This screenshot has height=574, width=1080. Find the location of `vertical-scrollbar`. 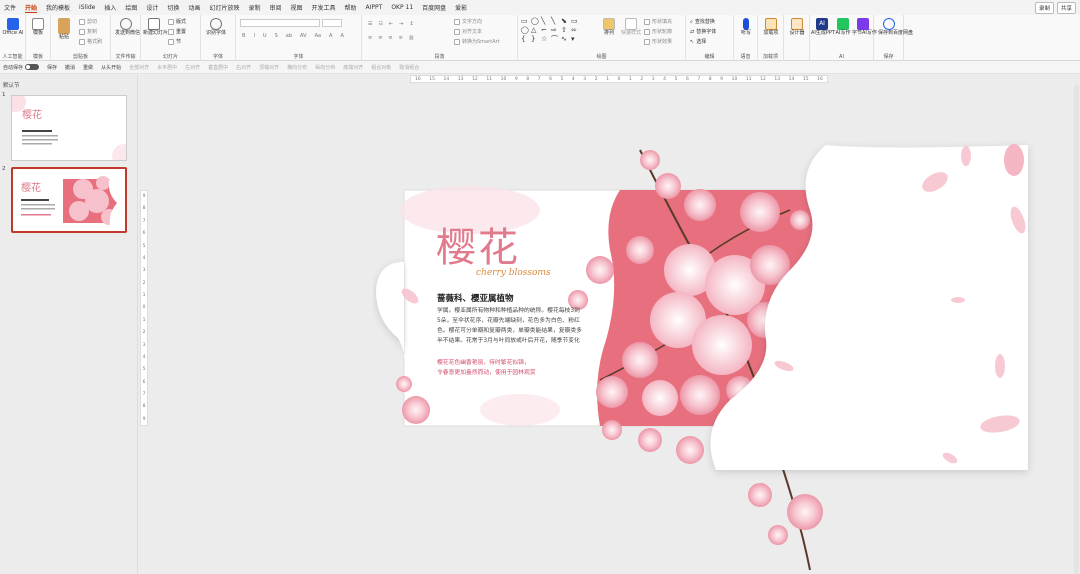

vertical-scrollbar is located at coordinates (1076, 329).